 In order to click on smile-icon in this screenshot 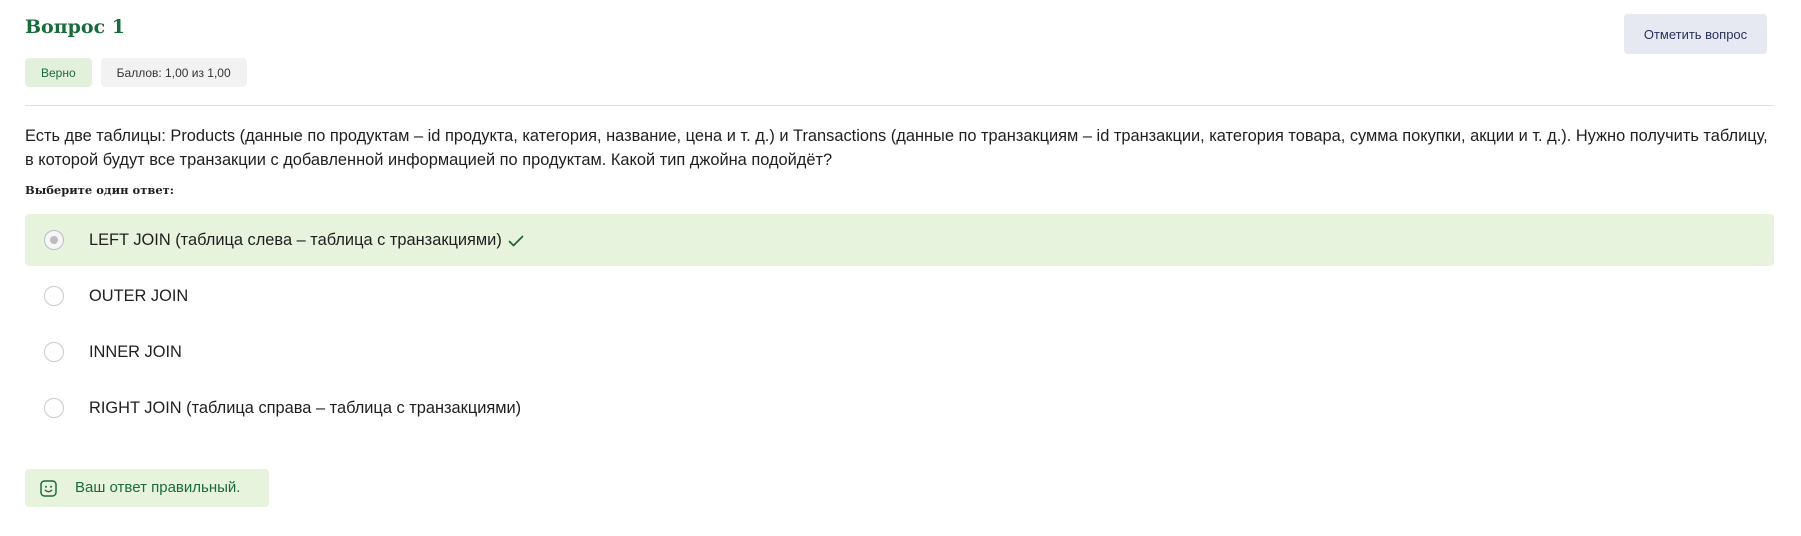, I will do `click(48, 488)`.